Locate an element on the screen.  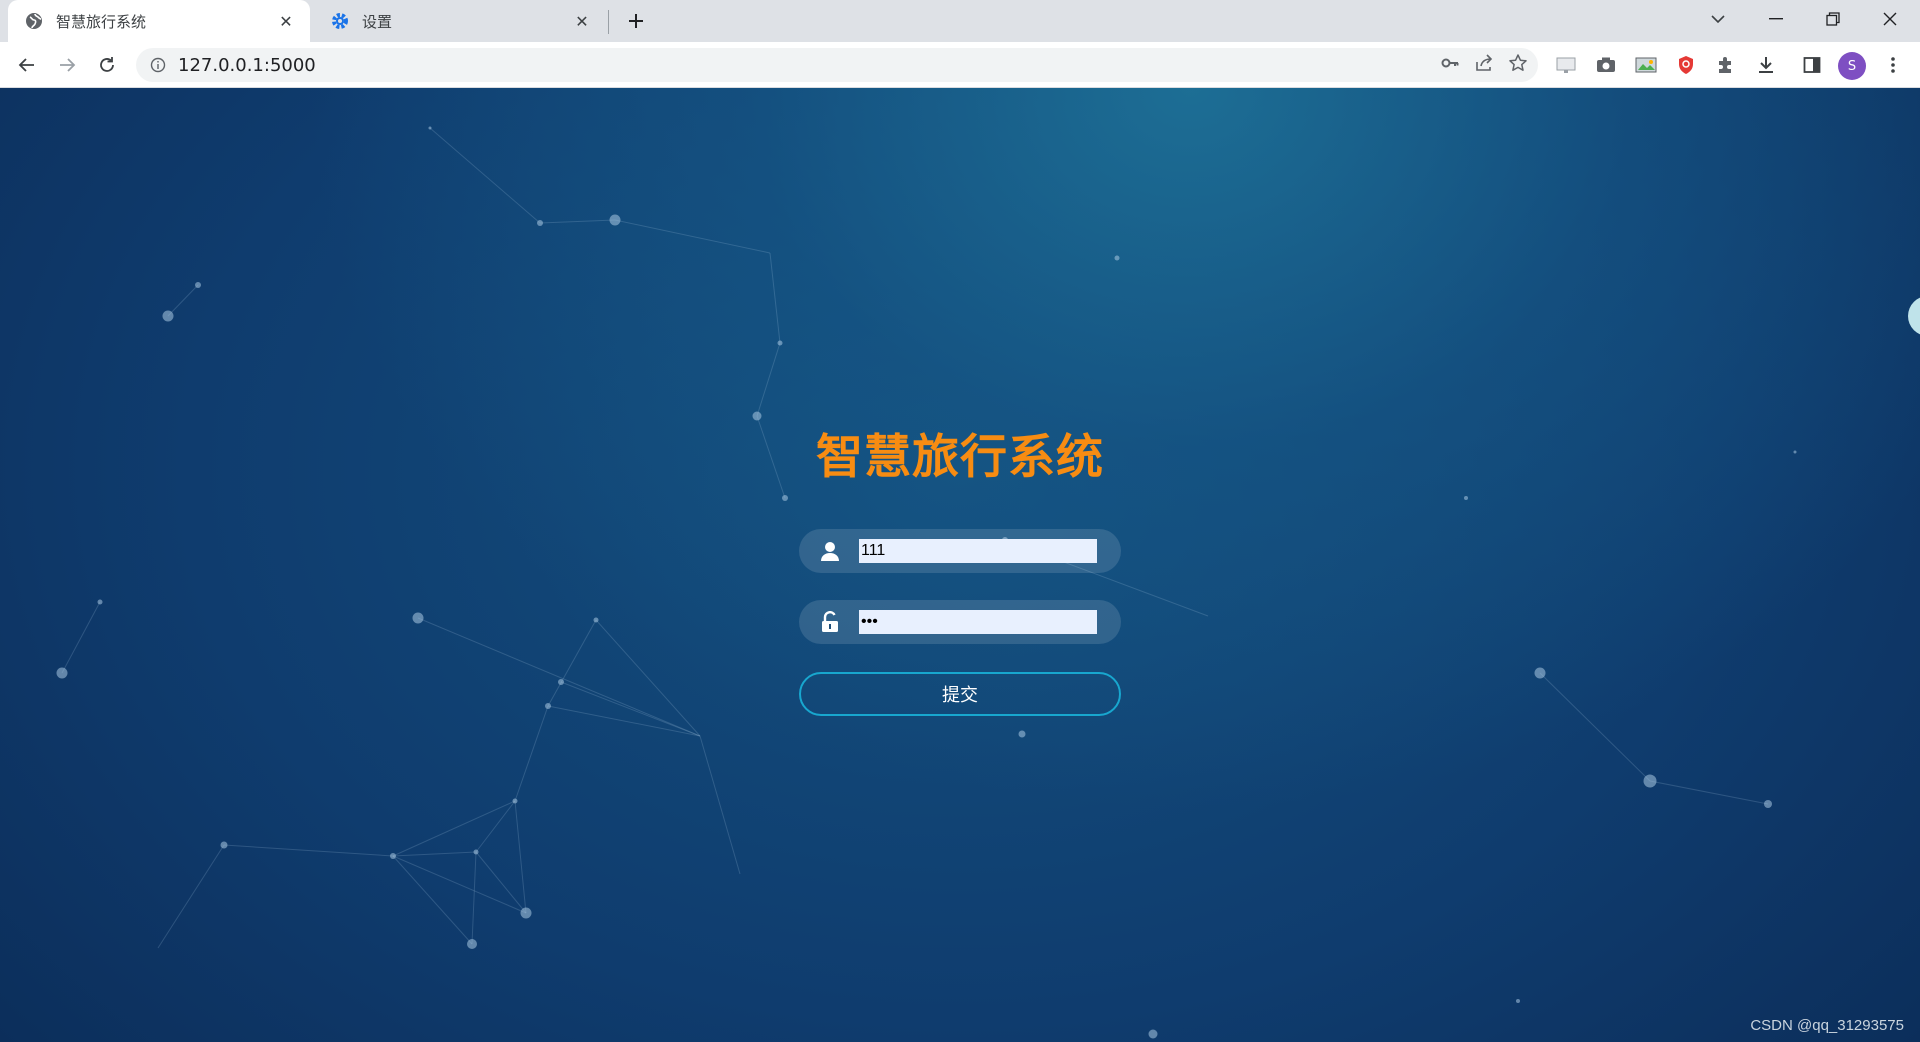
arrow-right-icon is located at coordinates (68, 65).